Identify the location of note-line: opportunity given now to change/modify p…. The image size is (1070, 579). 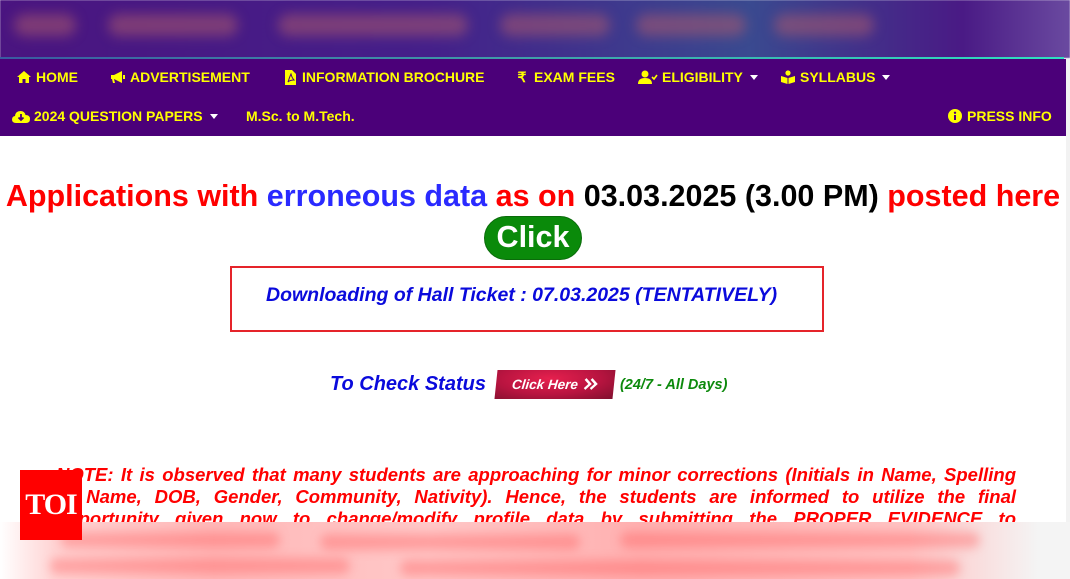
(536, 515).